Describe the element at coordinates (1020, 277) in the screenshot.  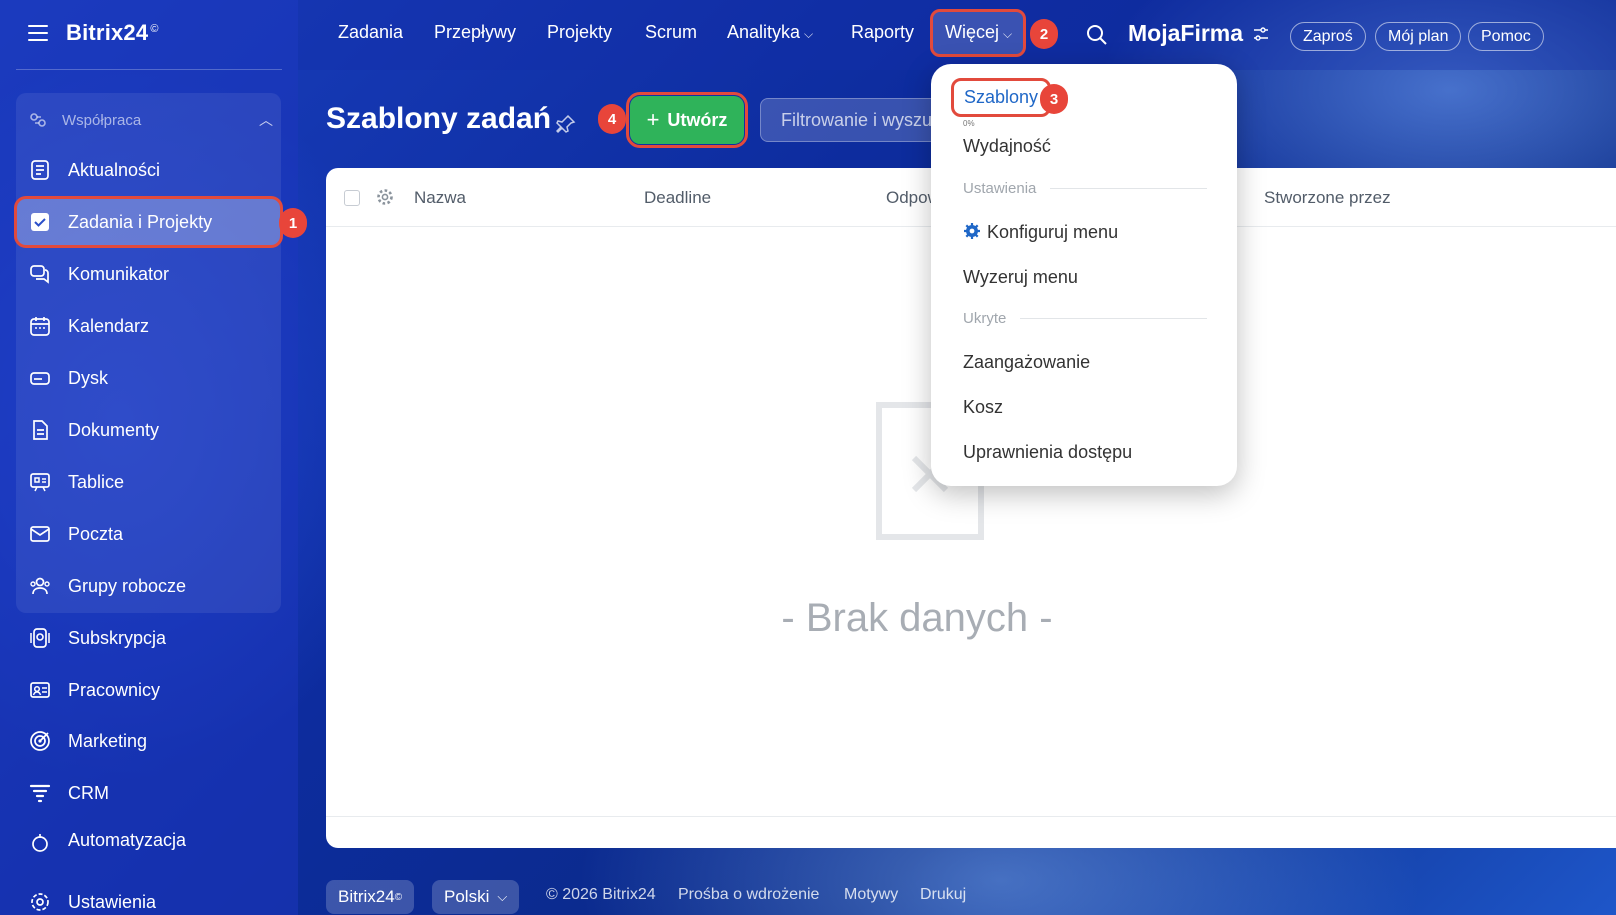
I see `menu-item-reset: Wyzeruj menu` at that location.